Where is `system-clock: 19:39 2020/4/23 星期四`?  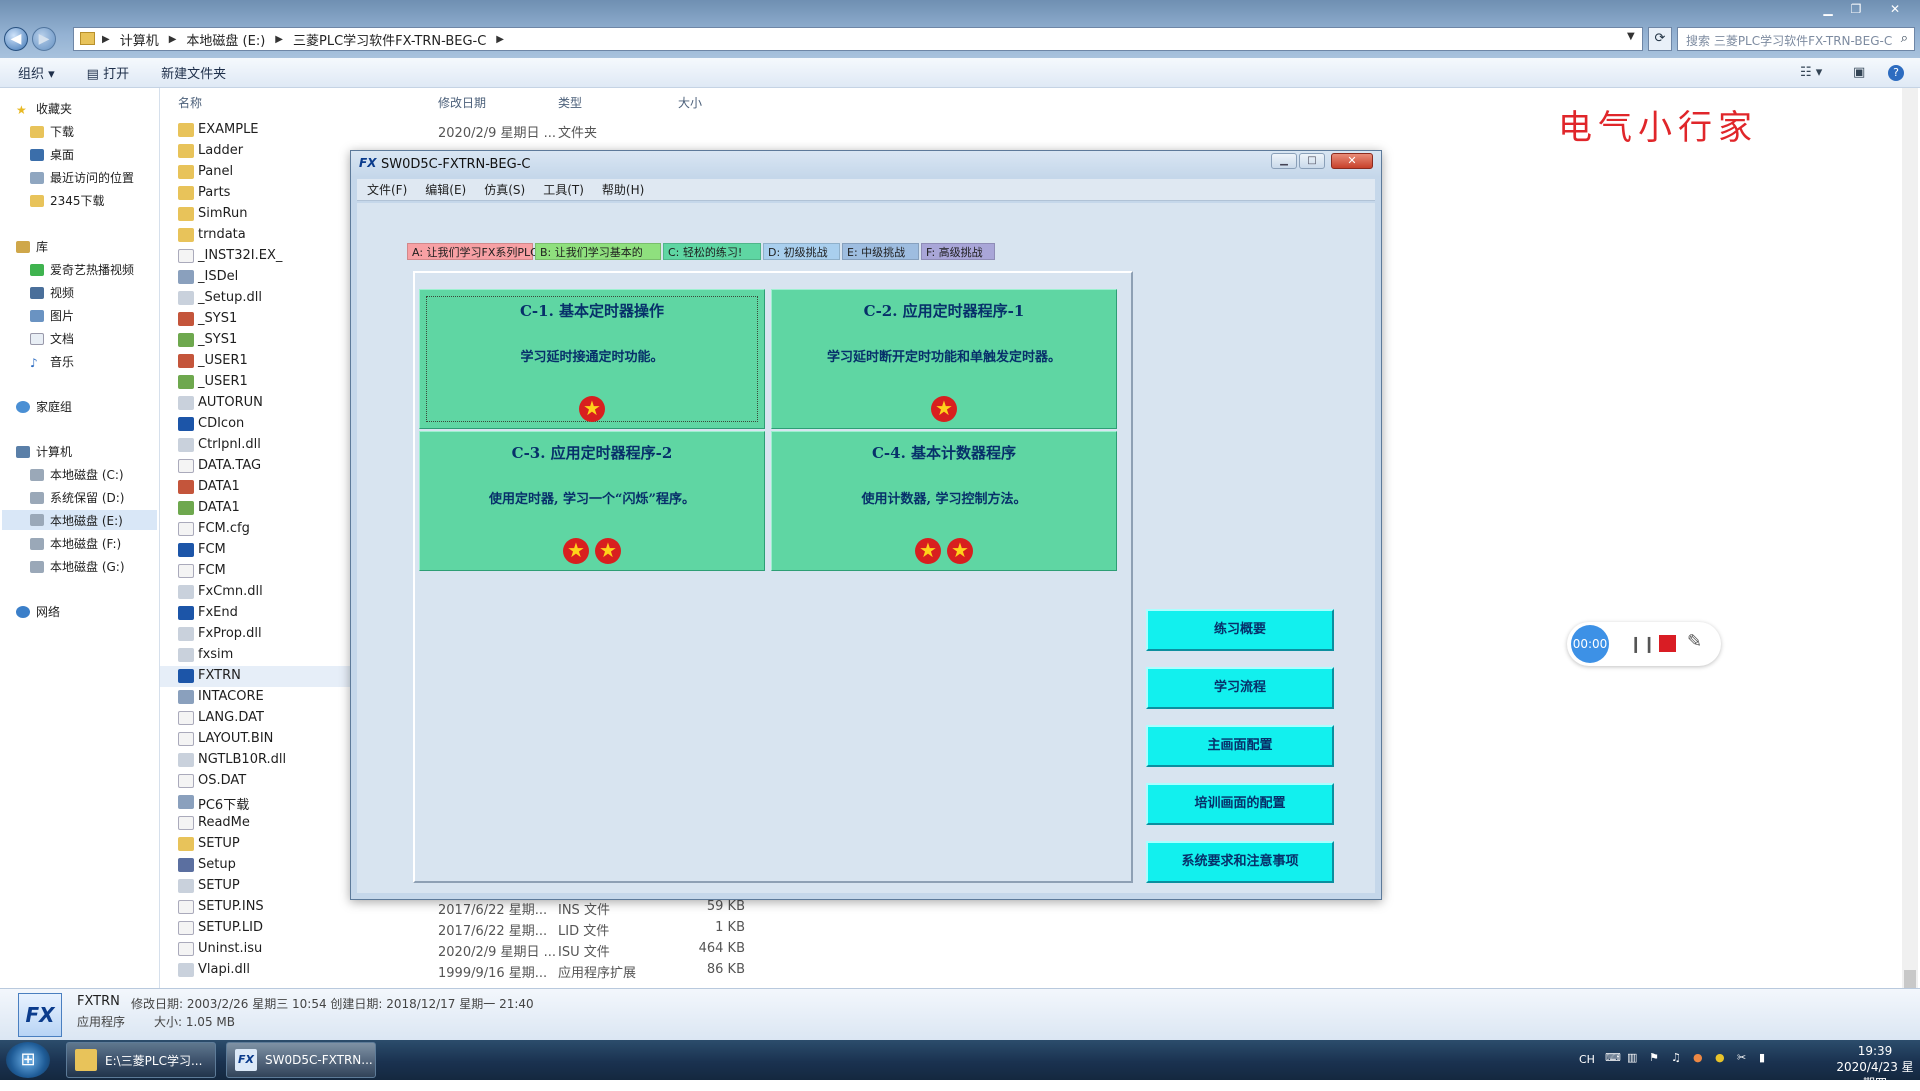 system-clock: 19:39 2020/4/23 星期四 is located at coordinates (1875, 1067).